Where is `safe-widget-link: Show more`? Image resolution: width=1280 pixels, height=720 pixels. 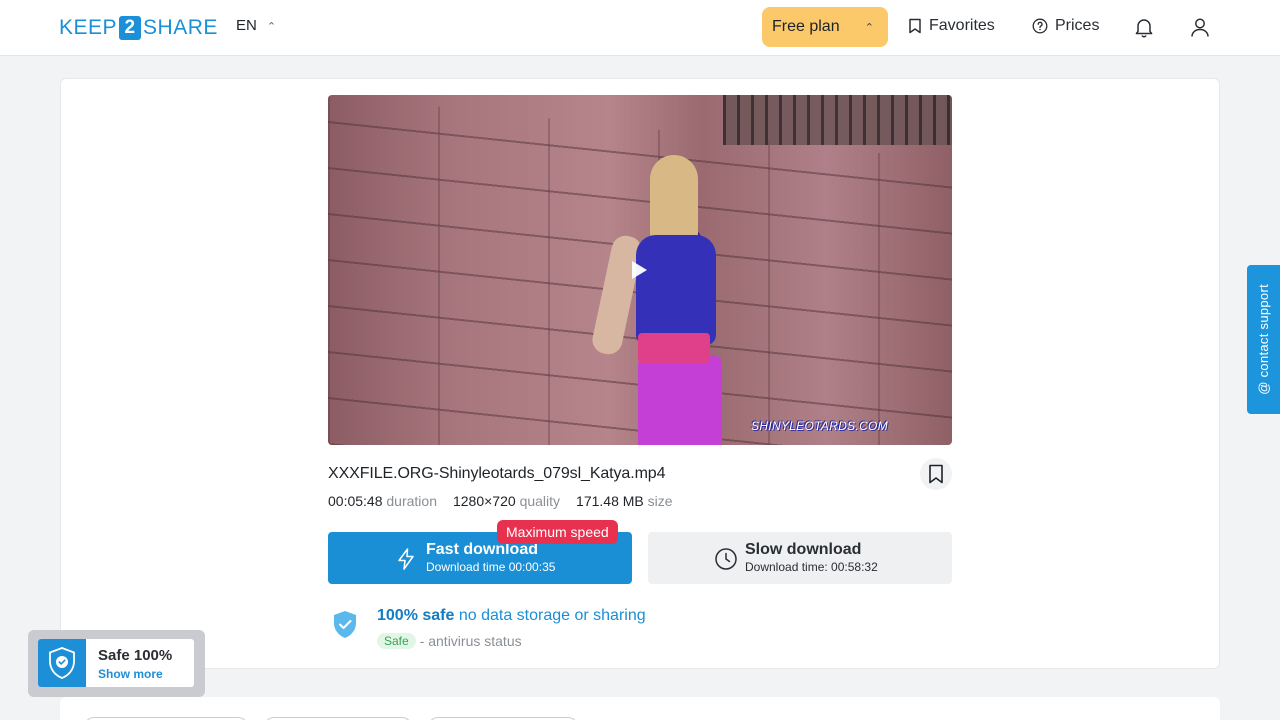
safe-widget-link: Show more is located at coordinates (130, 674).